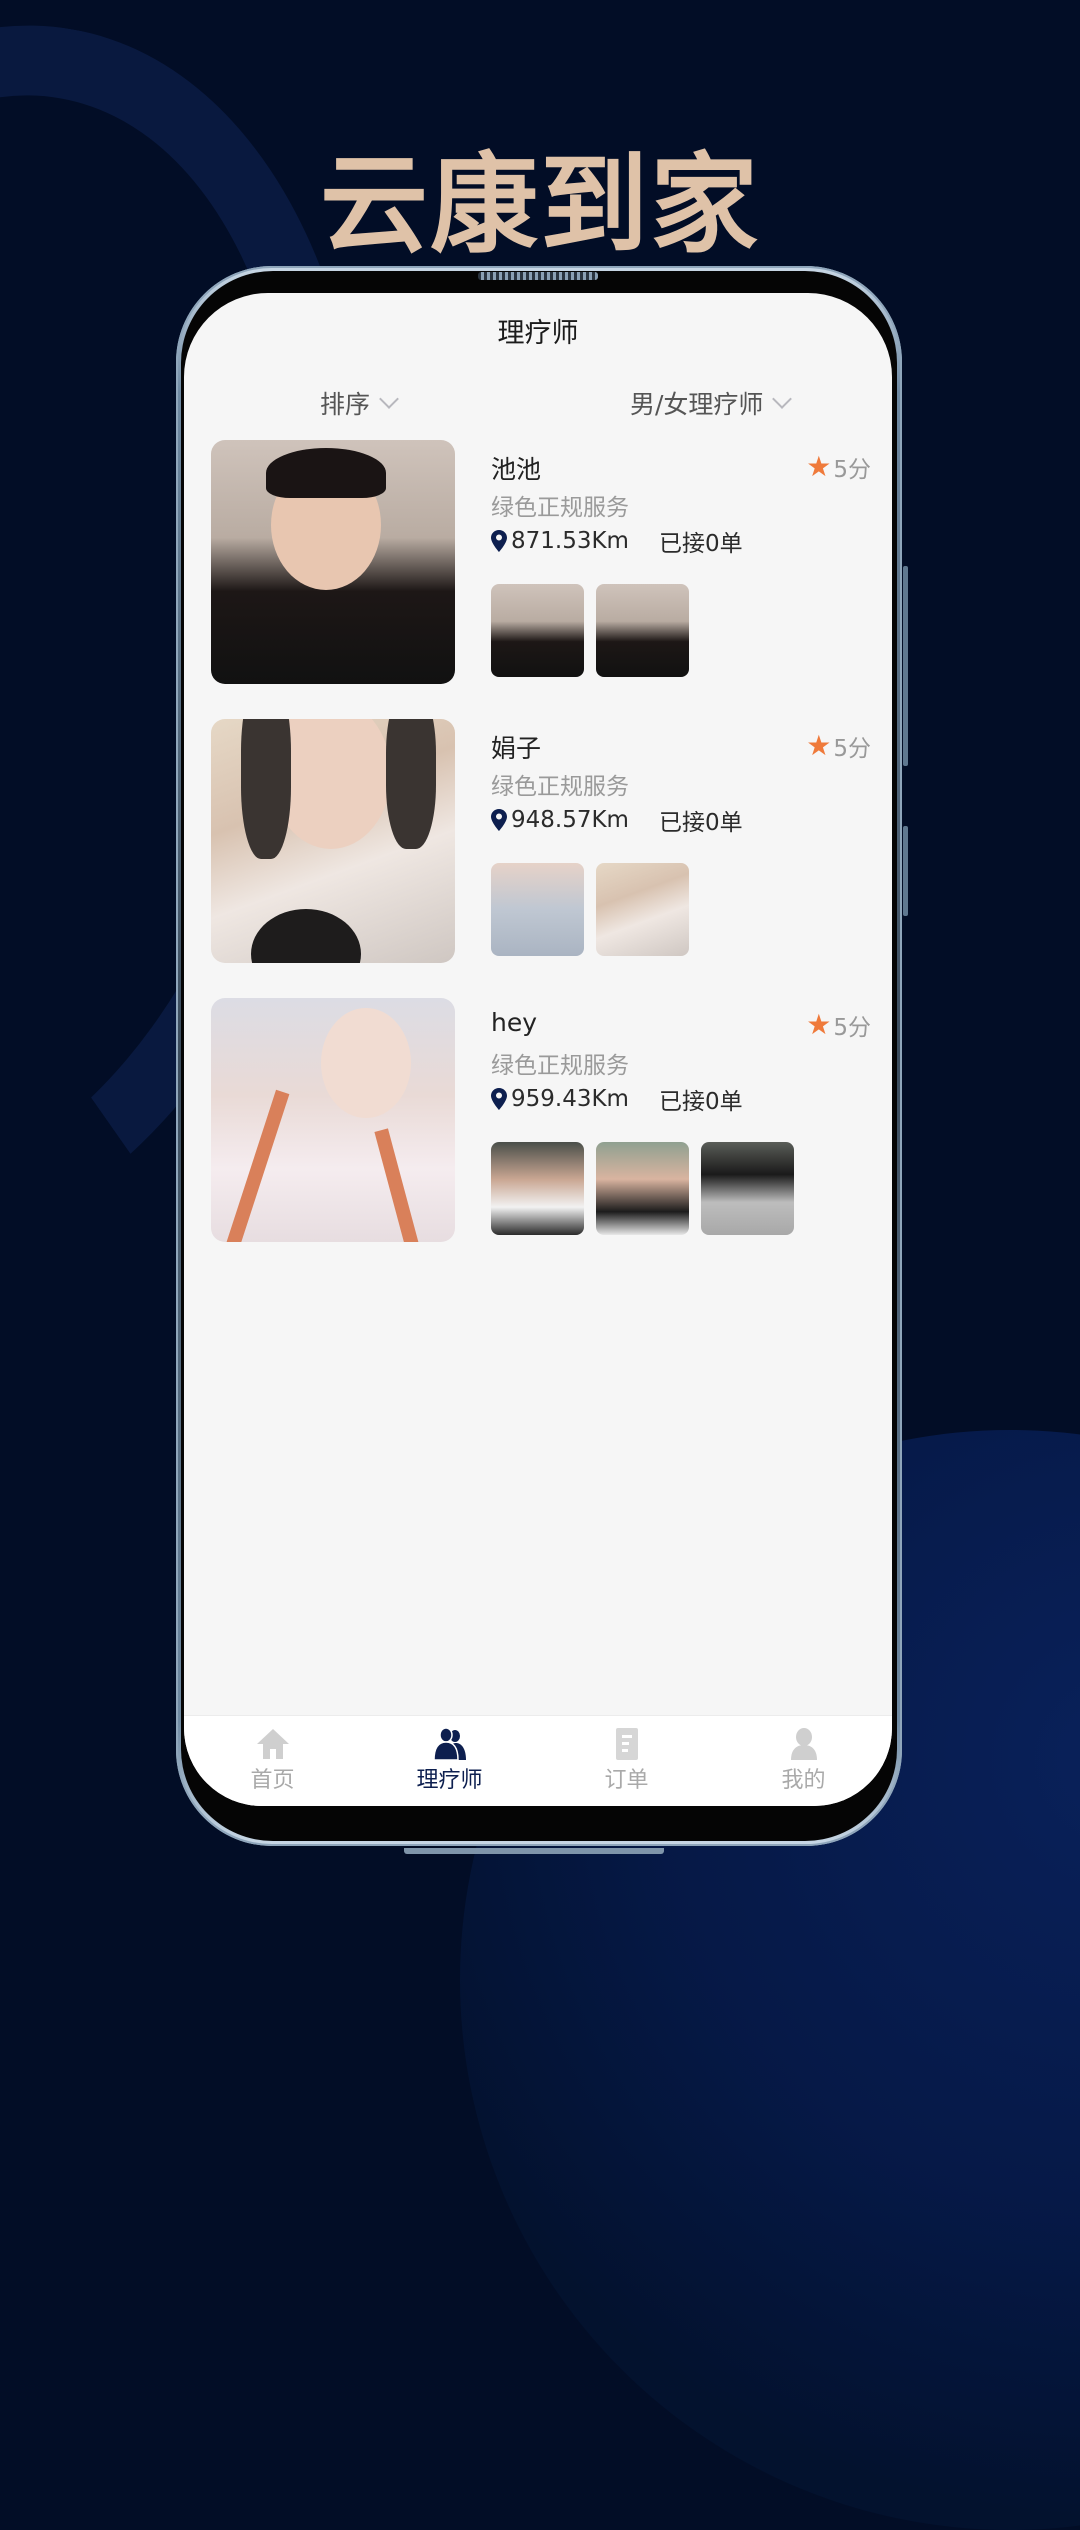 This screenshot has height=2530, width=1080. What do you see at coordinates (272, 1744) in the screenshot?
I see `home-icon` at bounding box center [272, 1744].